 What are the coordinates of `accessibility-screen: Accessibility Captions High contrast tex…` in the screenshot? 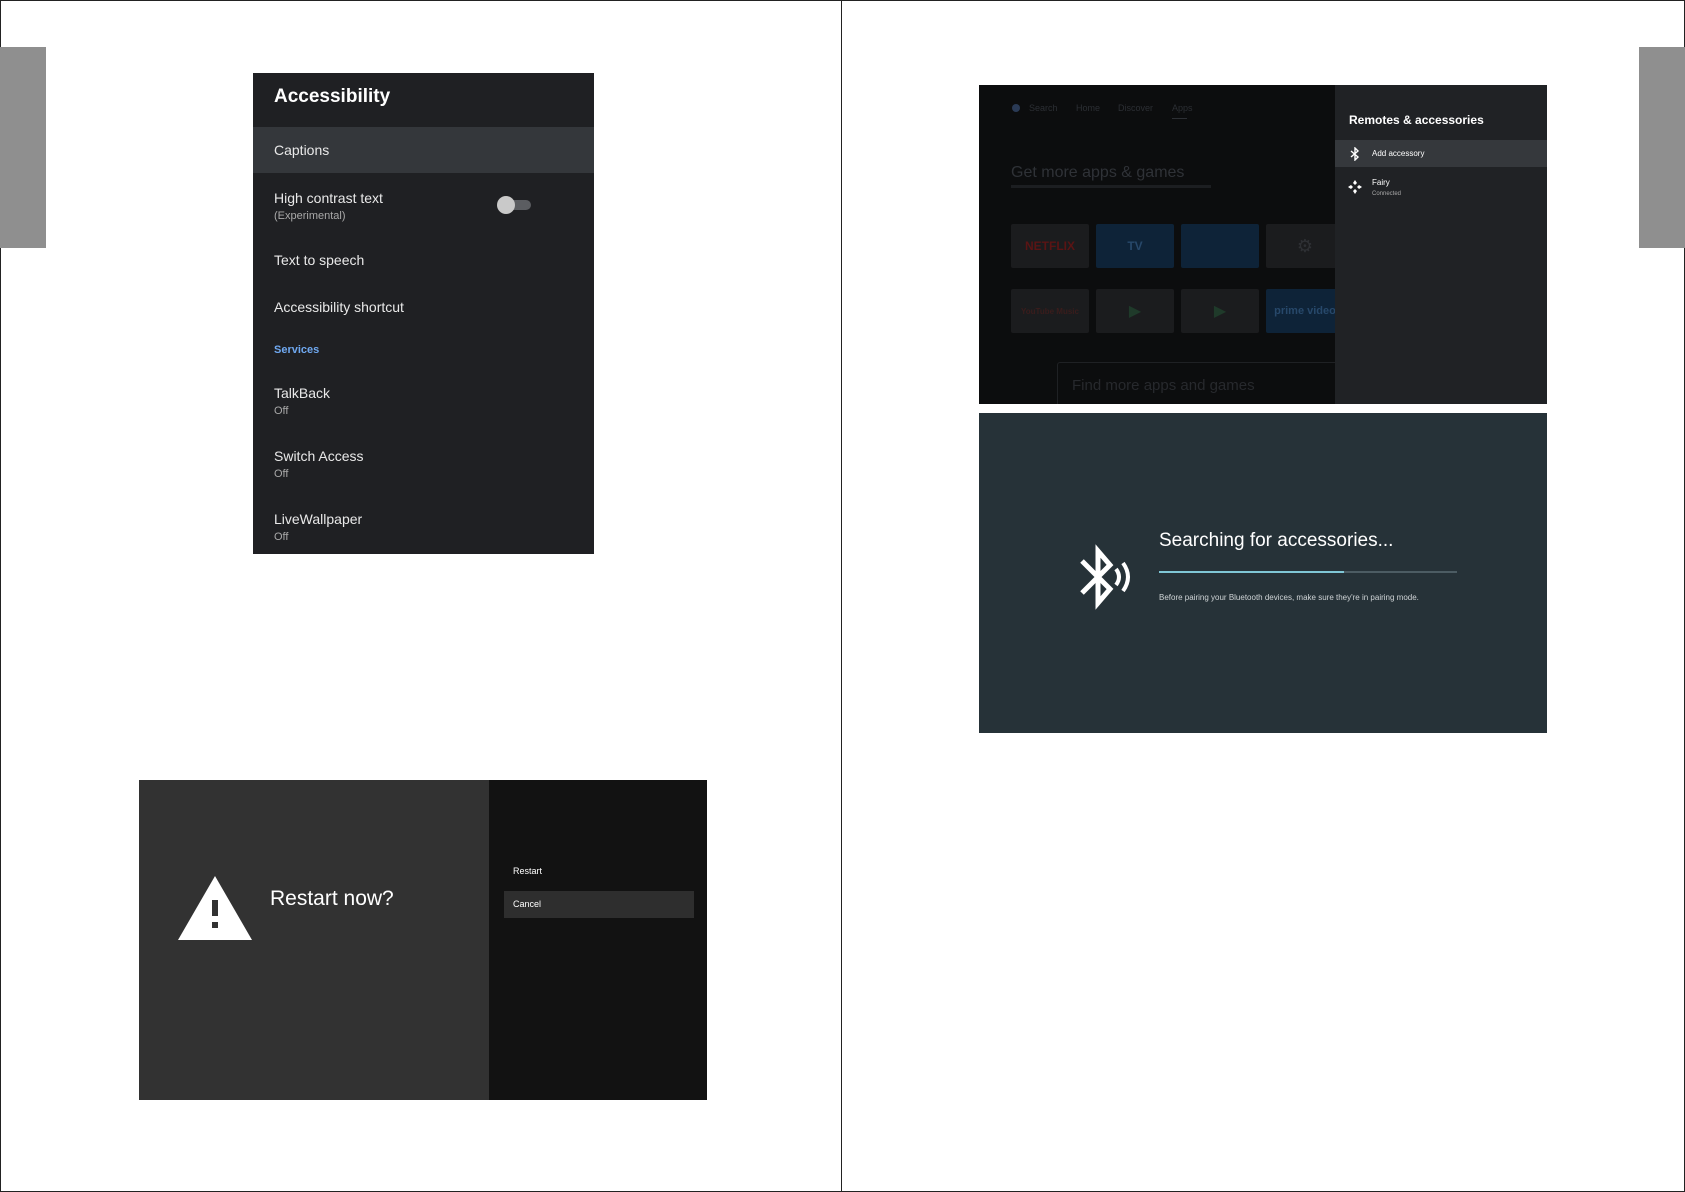 It's located at (423, 313).